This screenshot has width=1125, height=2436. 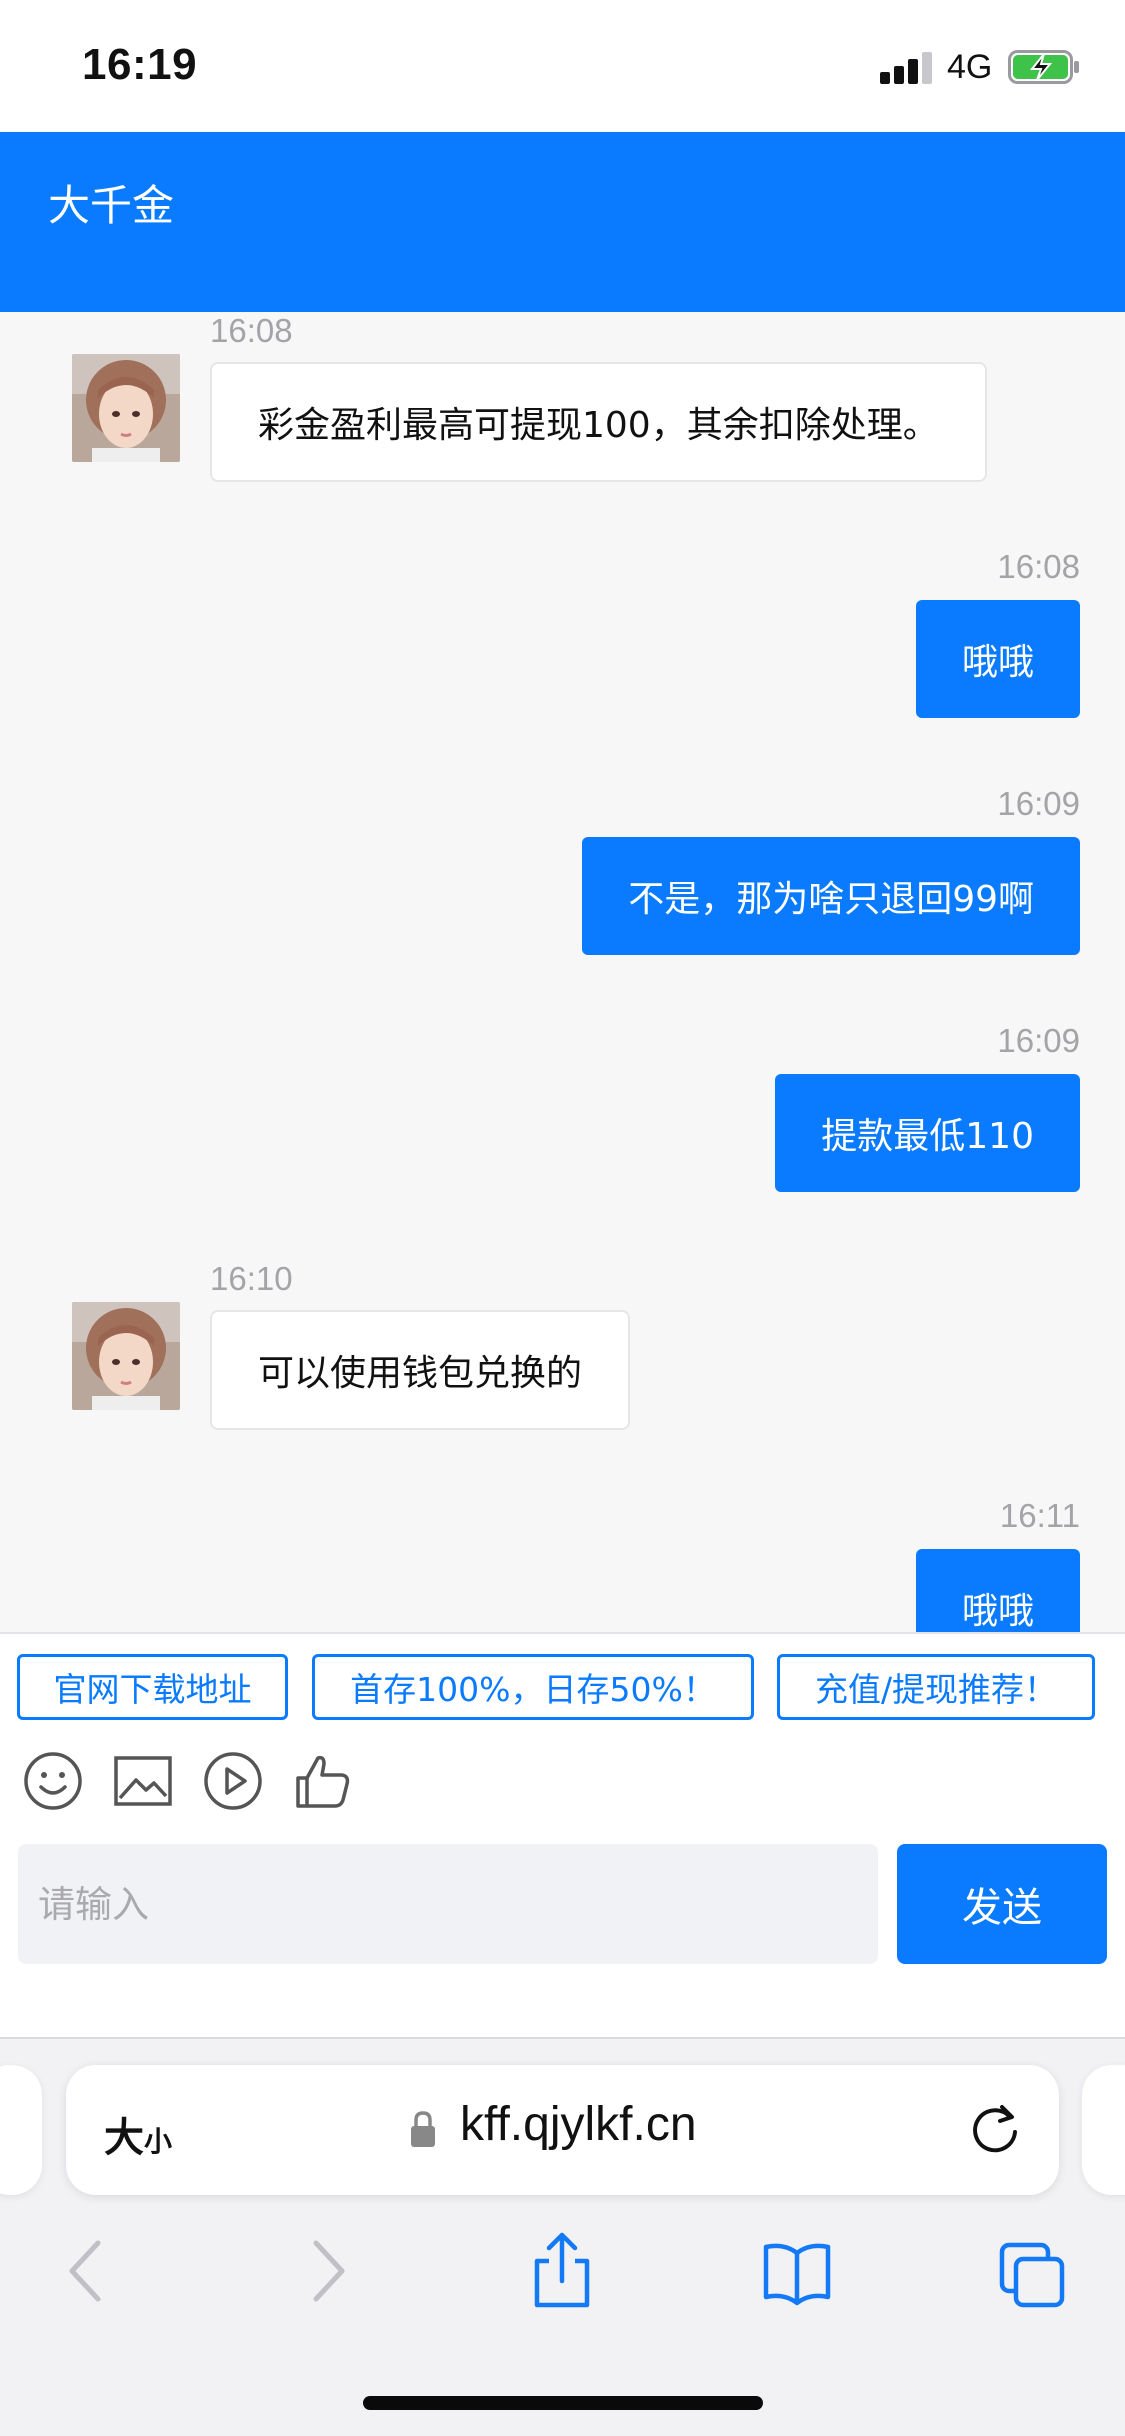 What do you see at coordinates (831, 896) in the screenshot?
I see `outgoing-message: 不是，那为啥只退回99啊` at bounding box center [831, 896].